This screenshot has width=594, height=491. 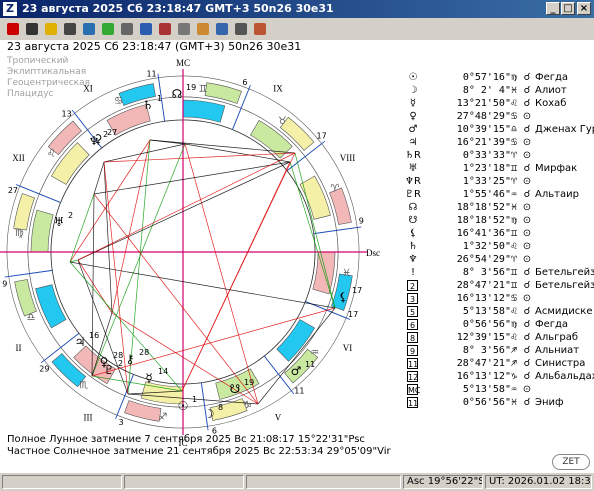 I want to click on graph-icon, so click(x=108, y=29).